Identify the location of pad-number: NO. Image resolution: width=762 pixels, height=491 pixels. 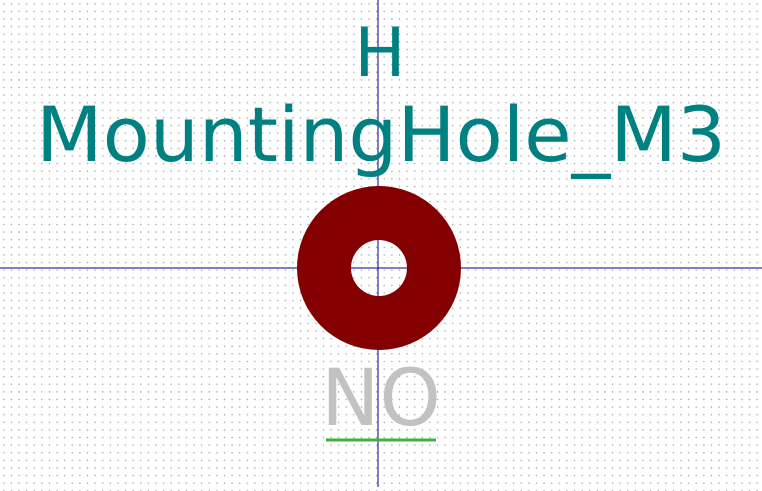
(381, 399).